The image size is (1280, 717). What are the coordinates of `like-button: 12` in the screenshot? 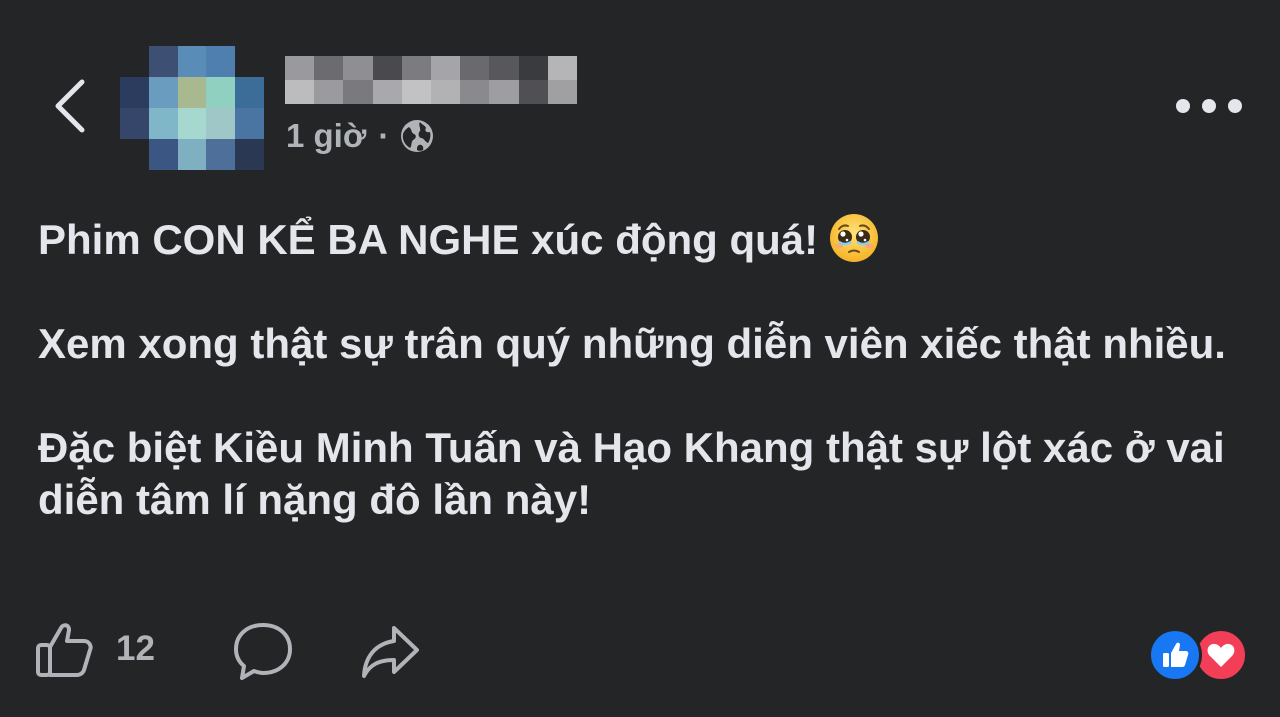 It's located at (94, 649).